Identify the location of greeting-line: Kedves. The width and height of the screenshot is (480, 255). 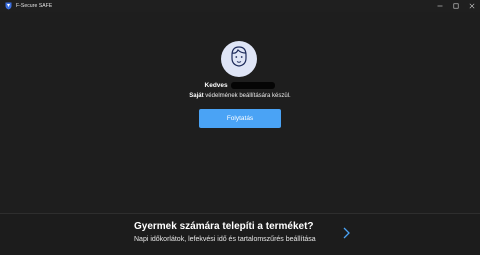
(240, 85).